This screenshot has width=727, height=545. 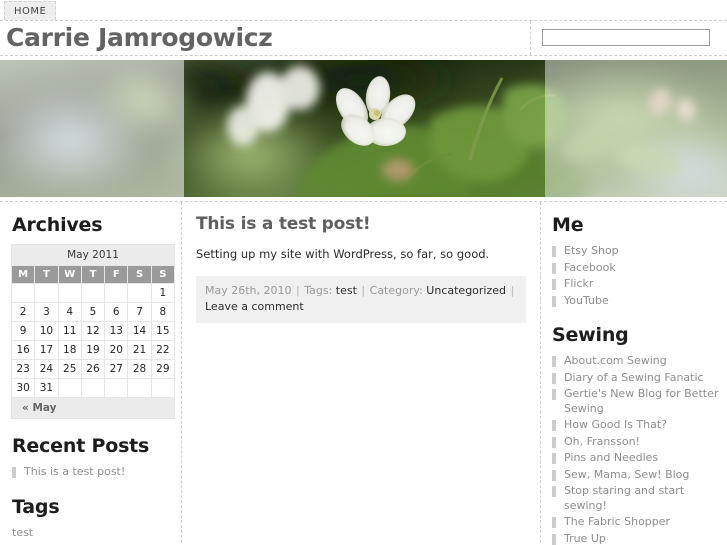 I want to click on list-item: Etsy Shop, so click(x=635, y=251).